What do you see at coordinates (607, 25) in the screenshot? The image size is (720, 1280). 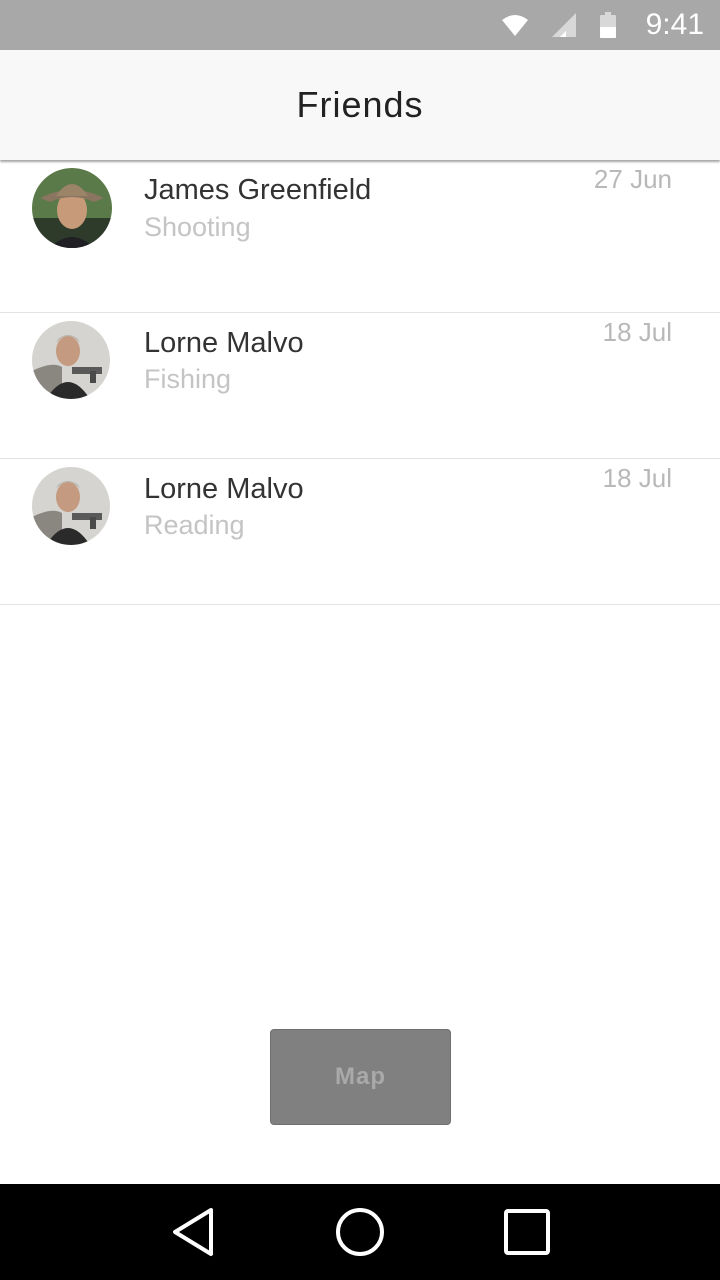 I see `battery-icon` at bounding box center [607, 25].